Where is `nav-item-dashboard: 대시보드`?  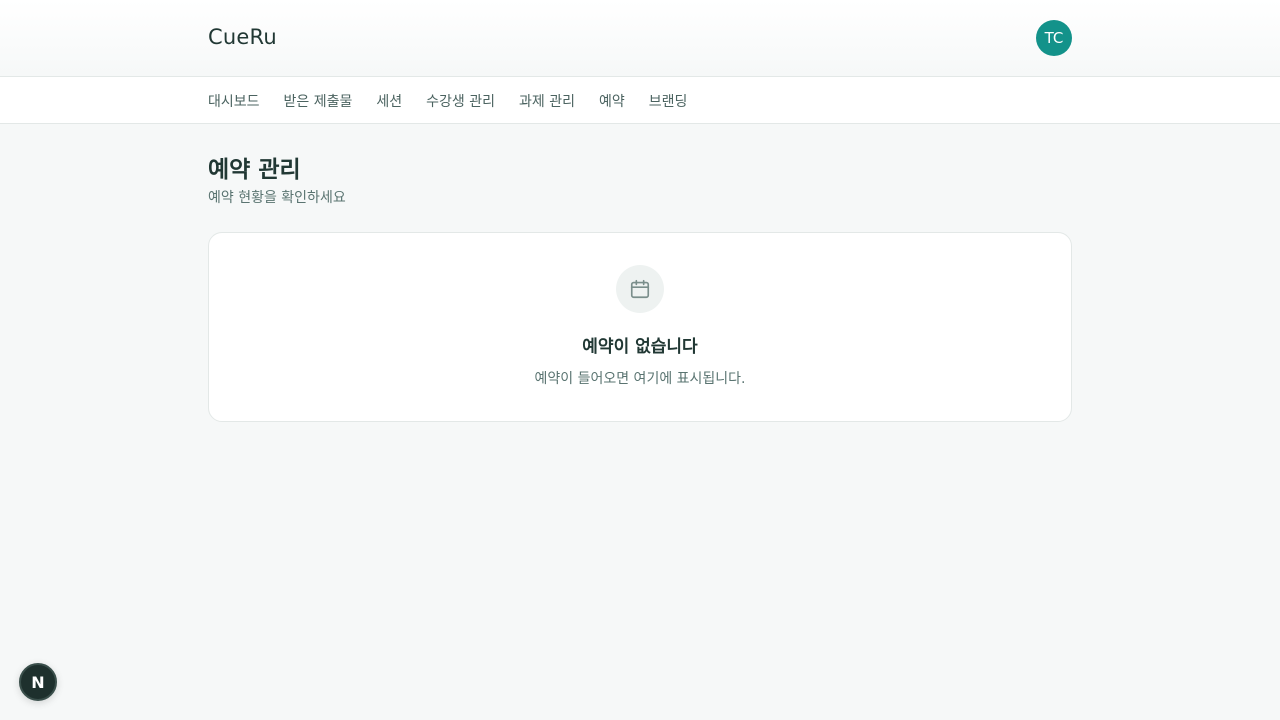 nav-item-dashboard: 대시보드 is located at coordinates (234, 101).